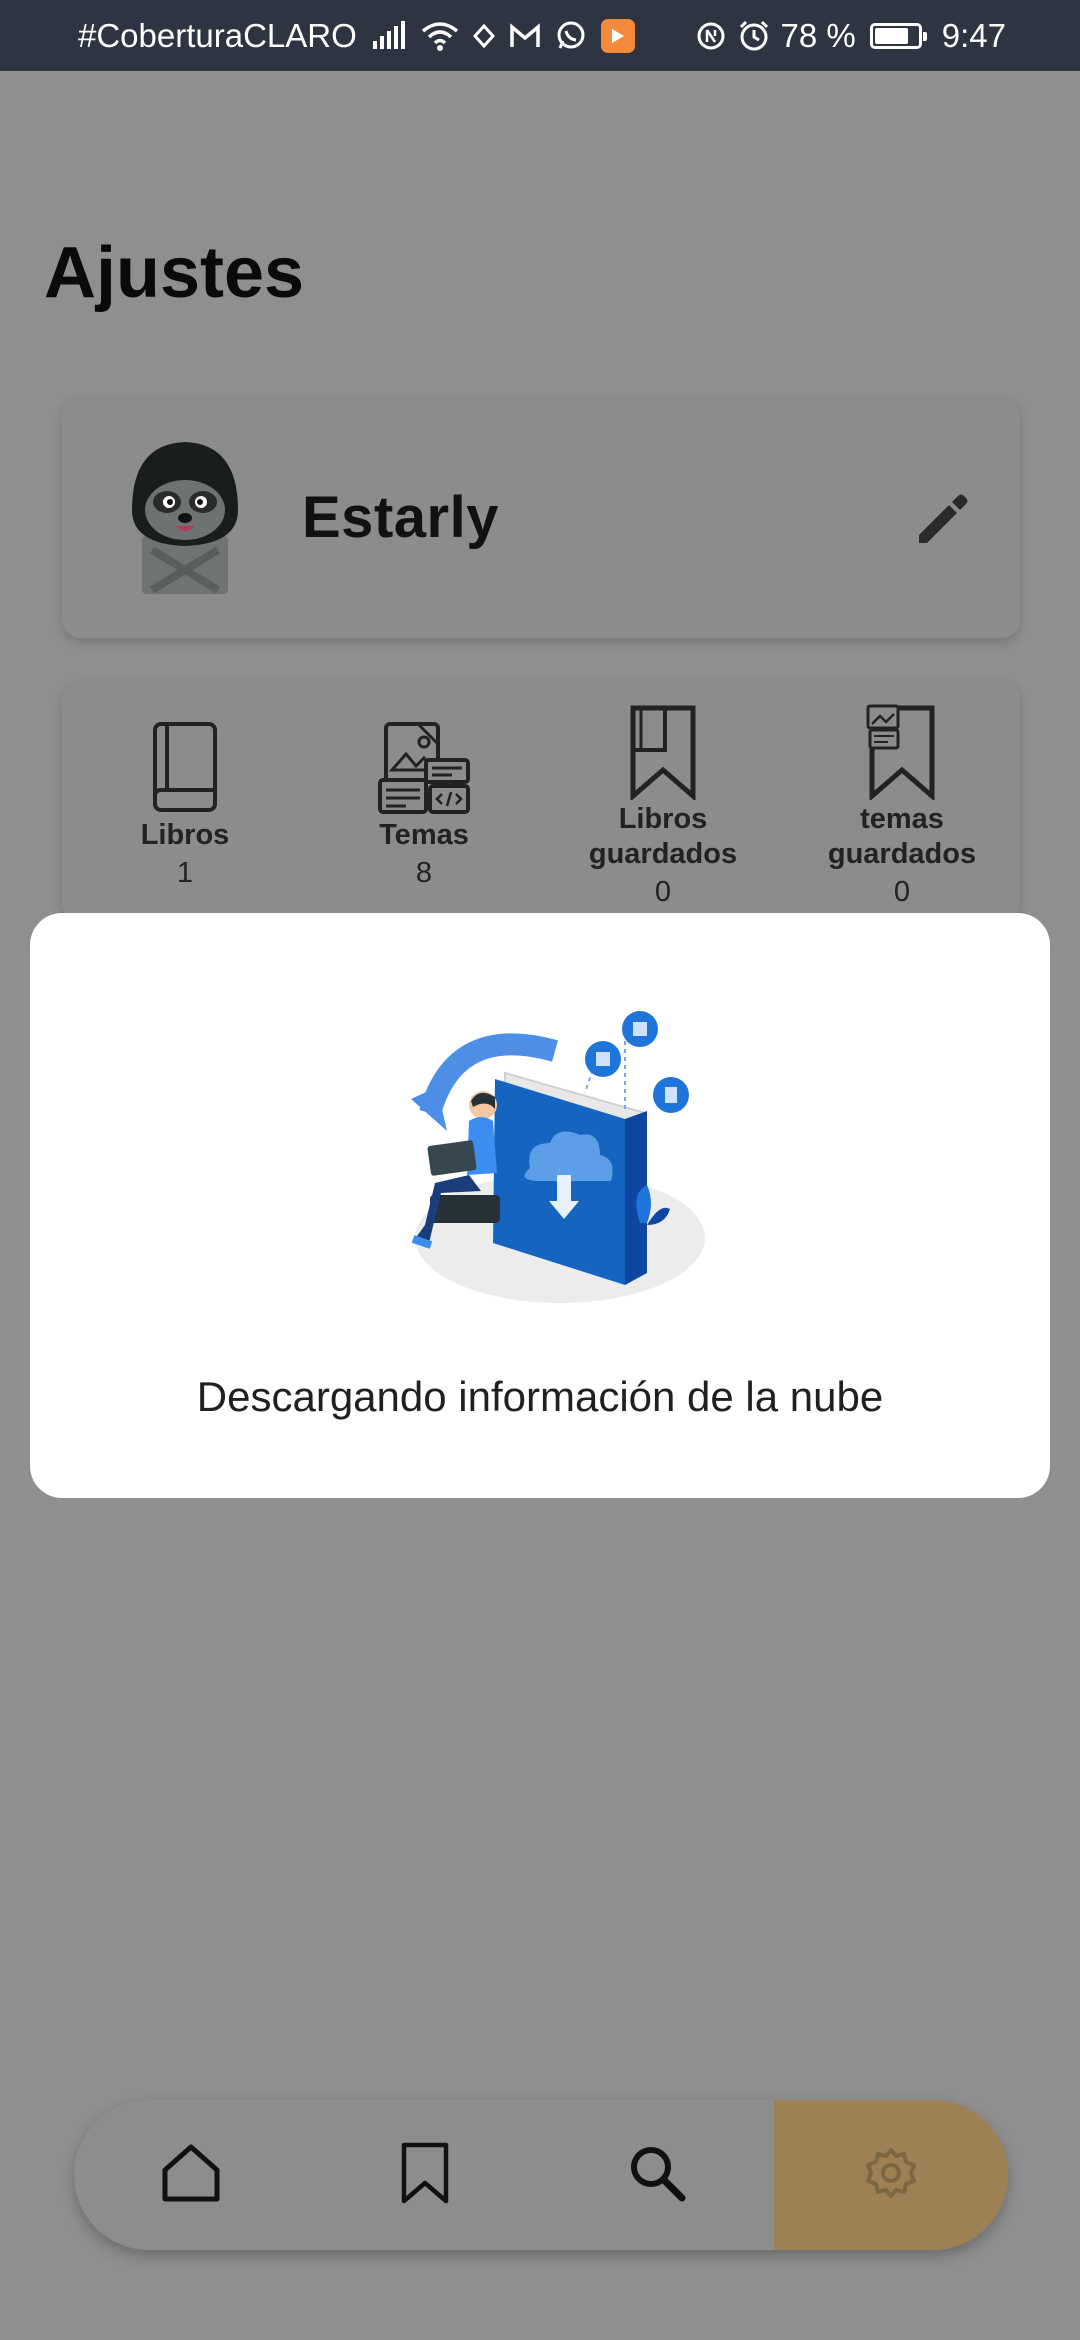 The image size is (1080, 2340). I want to click on stat-count: 1, so click(185, 873).